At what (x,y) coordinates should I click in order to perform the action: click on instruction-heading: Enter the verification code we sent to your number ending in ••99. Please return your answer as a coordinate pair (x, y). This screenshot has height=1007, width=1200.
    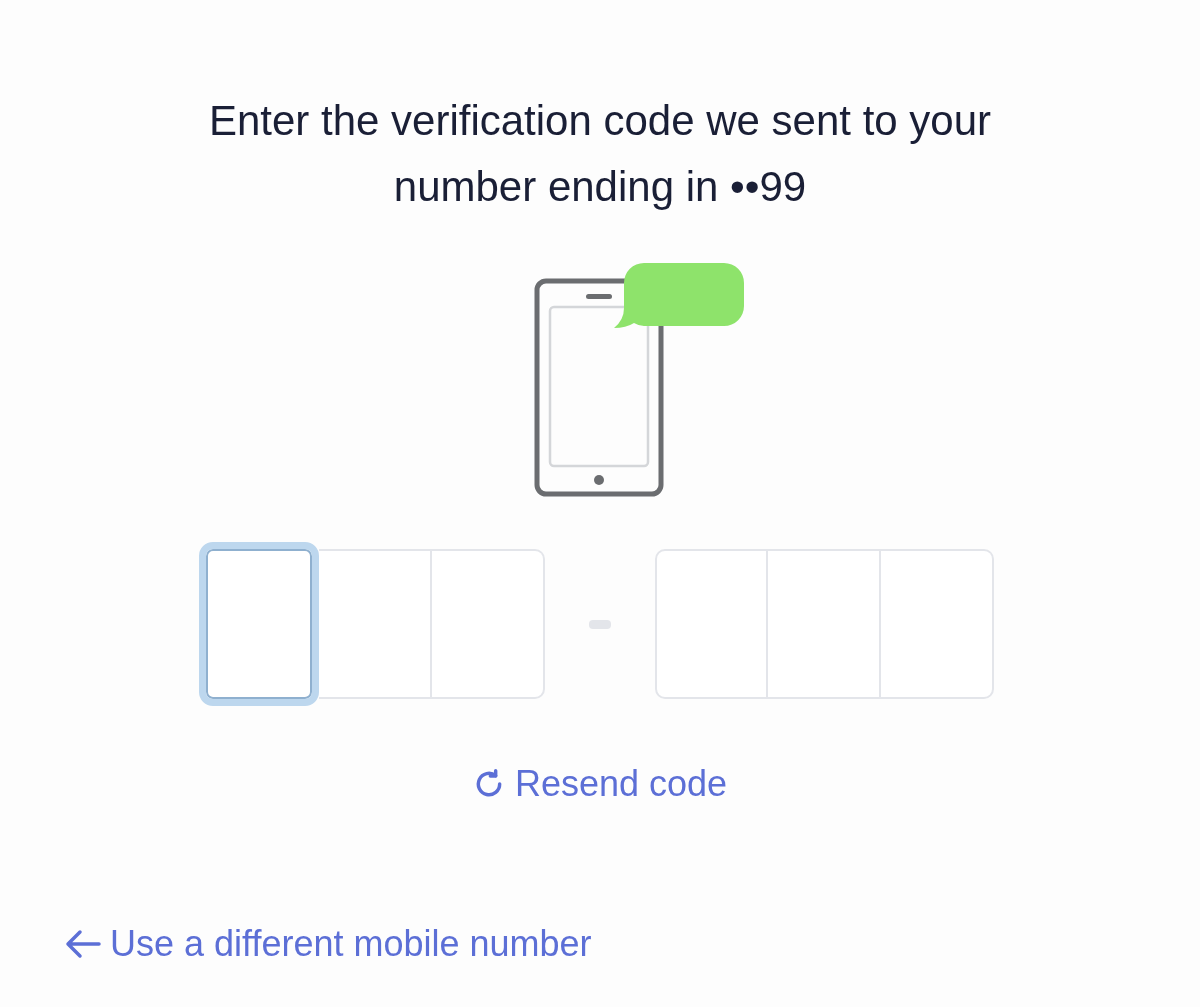
    Looking at the image, I should click on (600, 154).